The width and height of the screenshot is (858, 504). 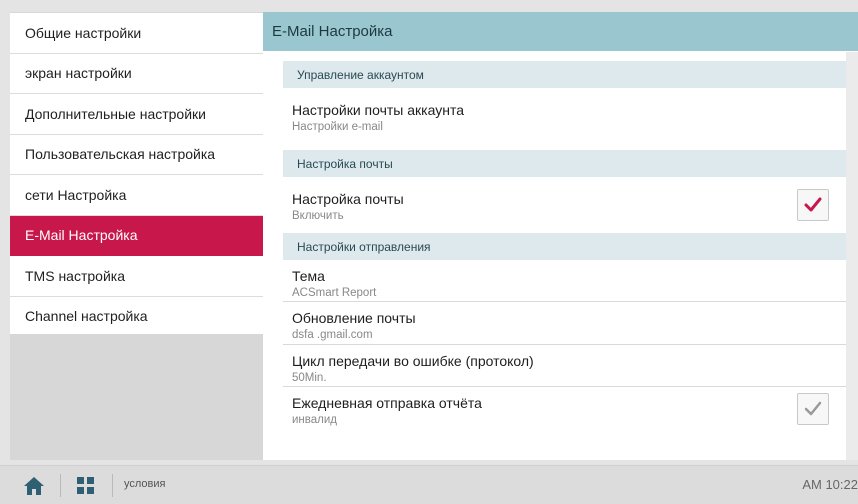 I want to click on status-label: условия, so click(x=145, y=484).